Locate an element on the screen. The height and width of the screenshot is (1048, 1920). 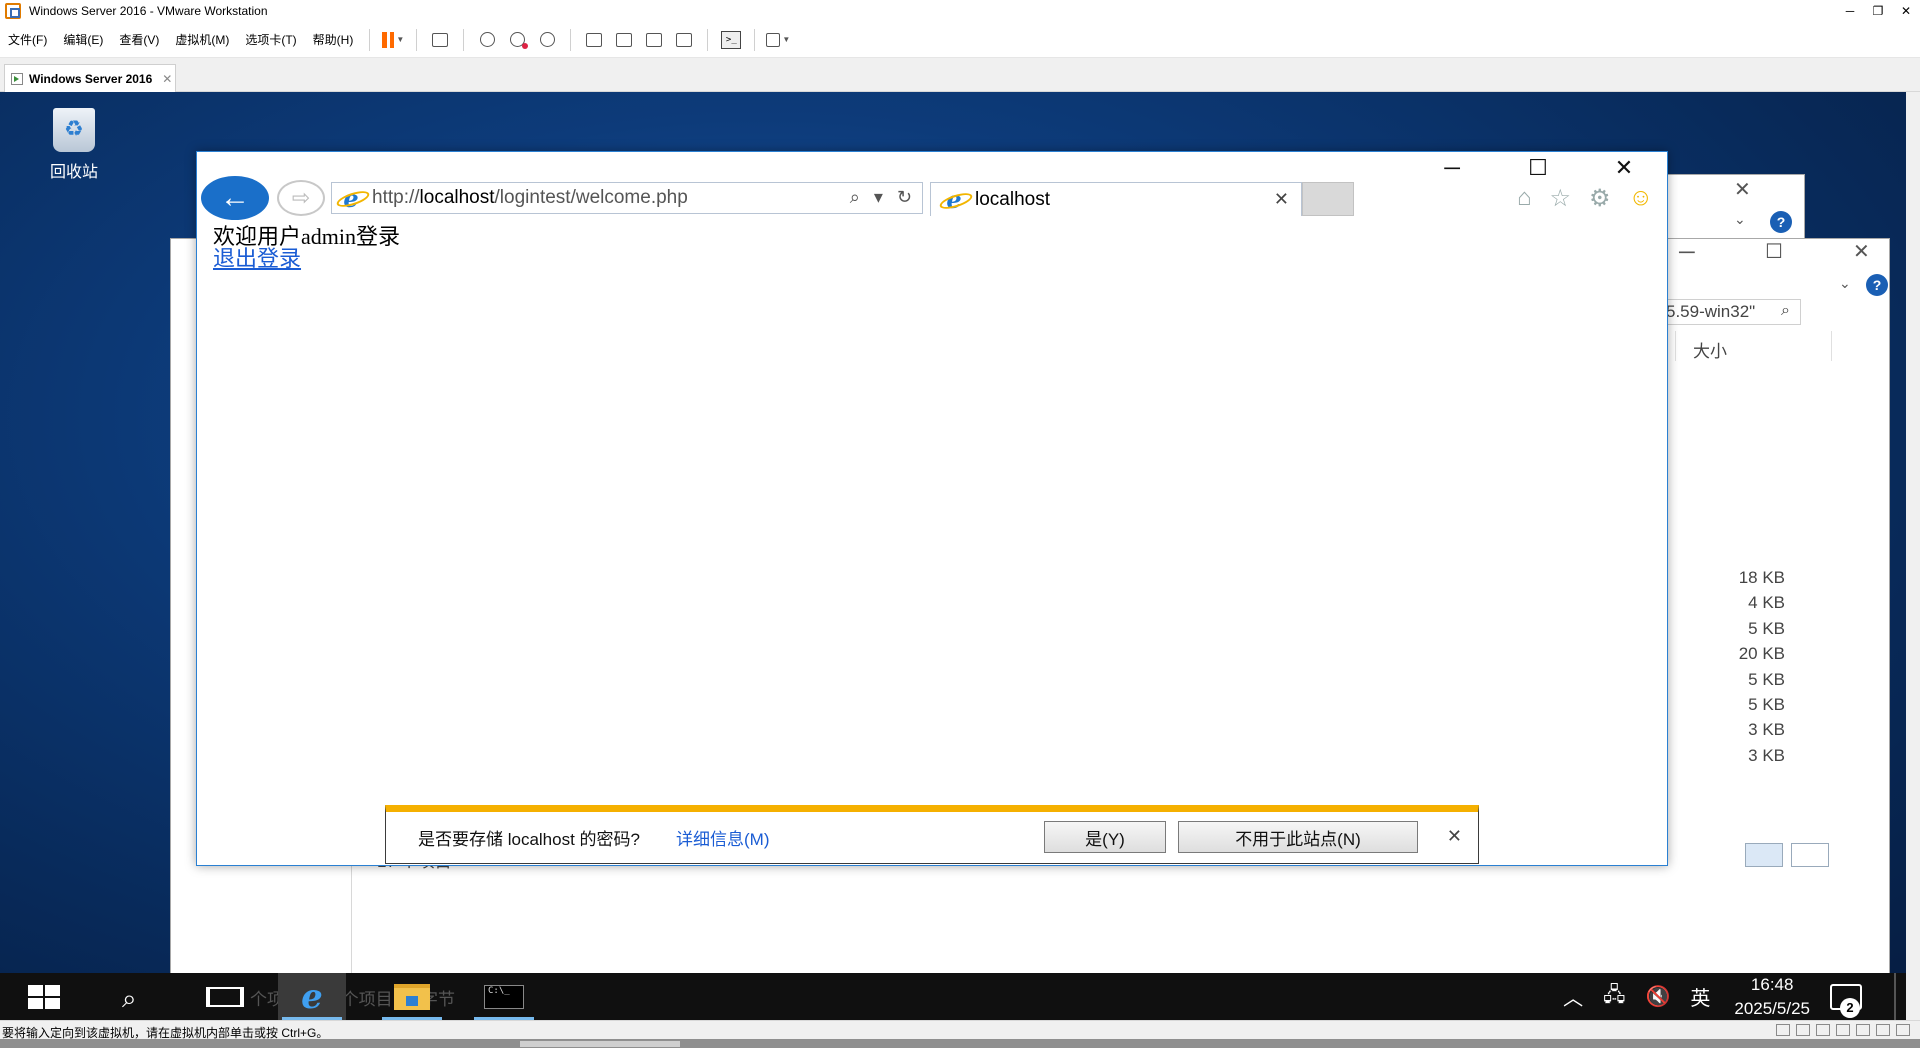
new-tab-button is located at coordinates (1328, 199).